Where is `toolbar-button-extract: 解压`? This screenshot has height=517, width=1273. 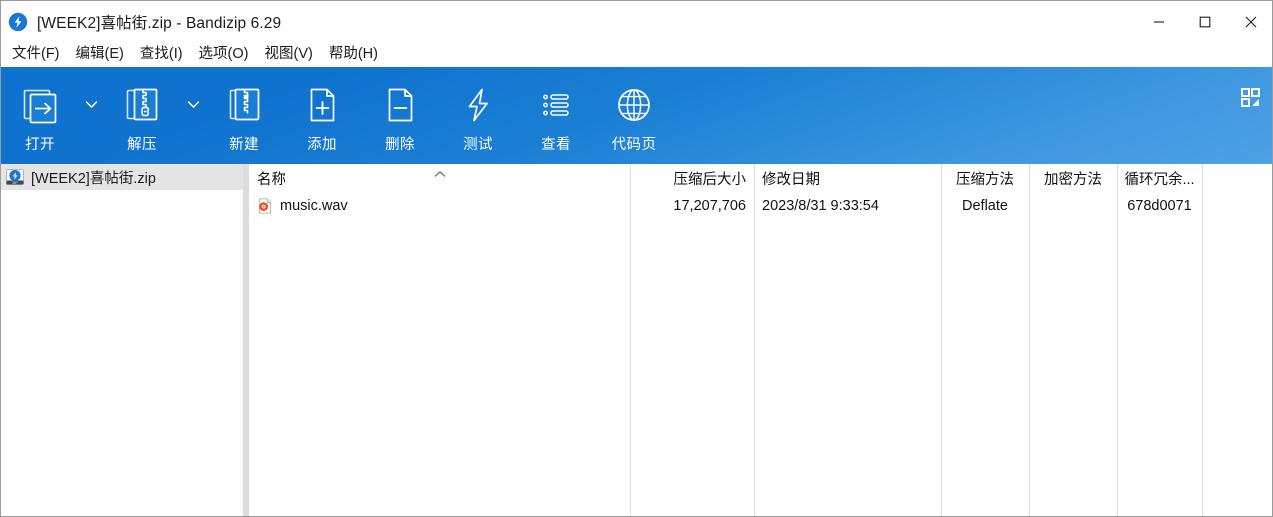
toolbar-button-extract: 解压 is located at coordinates (142, 113).